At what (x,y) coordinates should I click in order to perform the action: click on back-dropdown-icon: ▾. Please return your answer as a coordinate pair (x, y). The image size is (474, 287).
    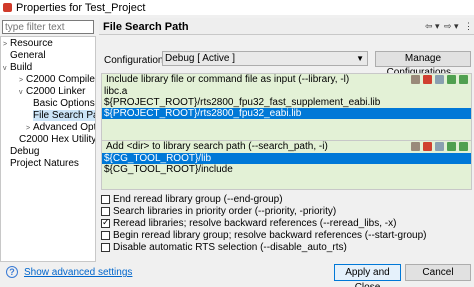
    Looking at the image, I should click on (437, 26).